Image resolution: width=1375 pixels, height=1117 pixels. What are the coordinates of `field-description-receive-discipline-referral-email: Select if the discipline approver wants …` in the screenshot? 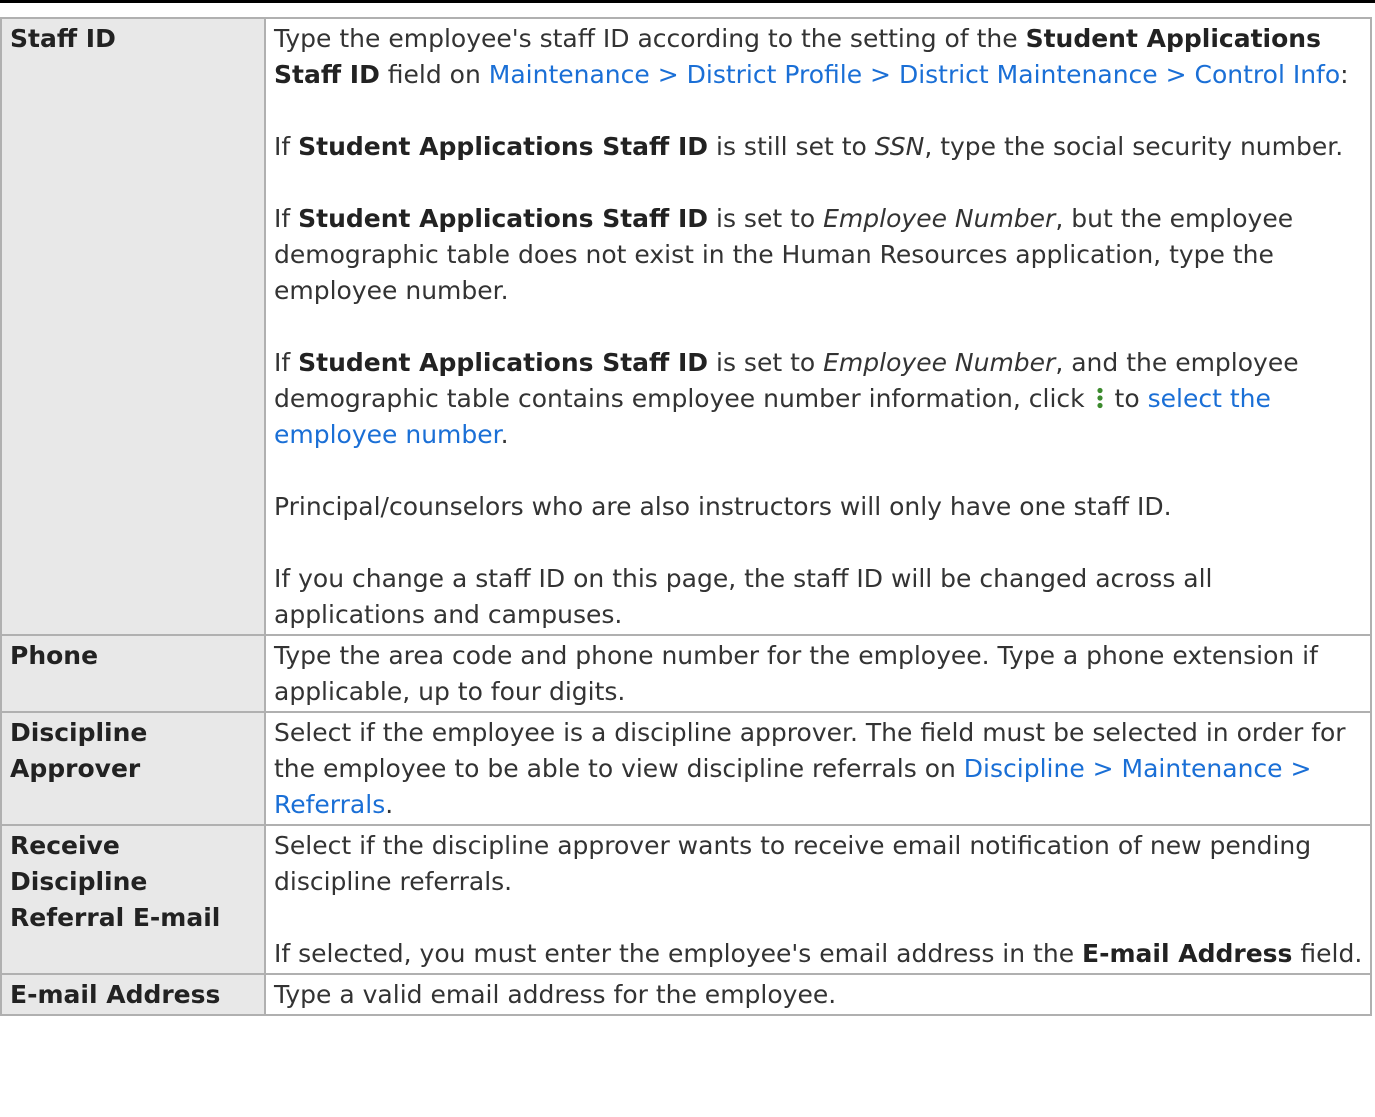 It's located at (818, 899).